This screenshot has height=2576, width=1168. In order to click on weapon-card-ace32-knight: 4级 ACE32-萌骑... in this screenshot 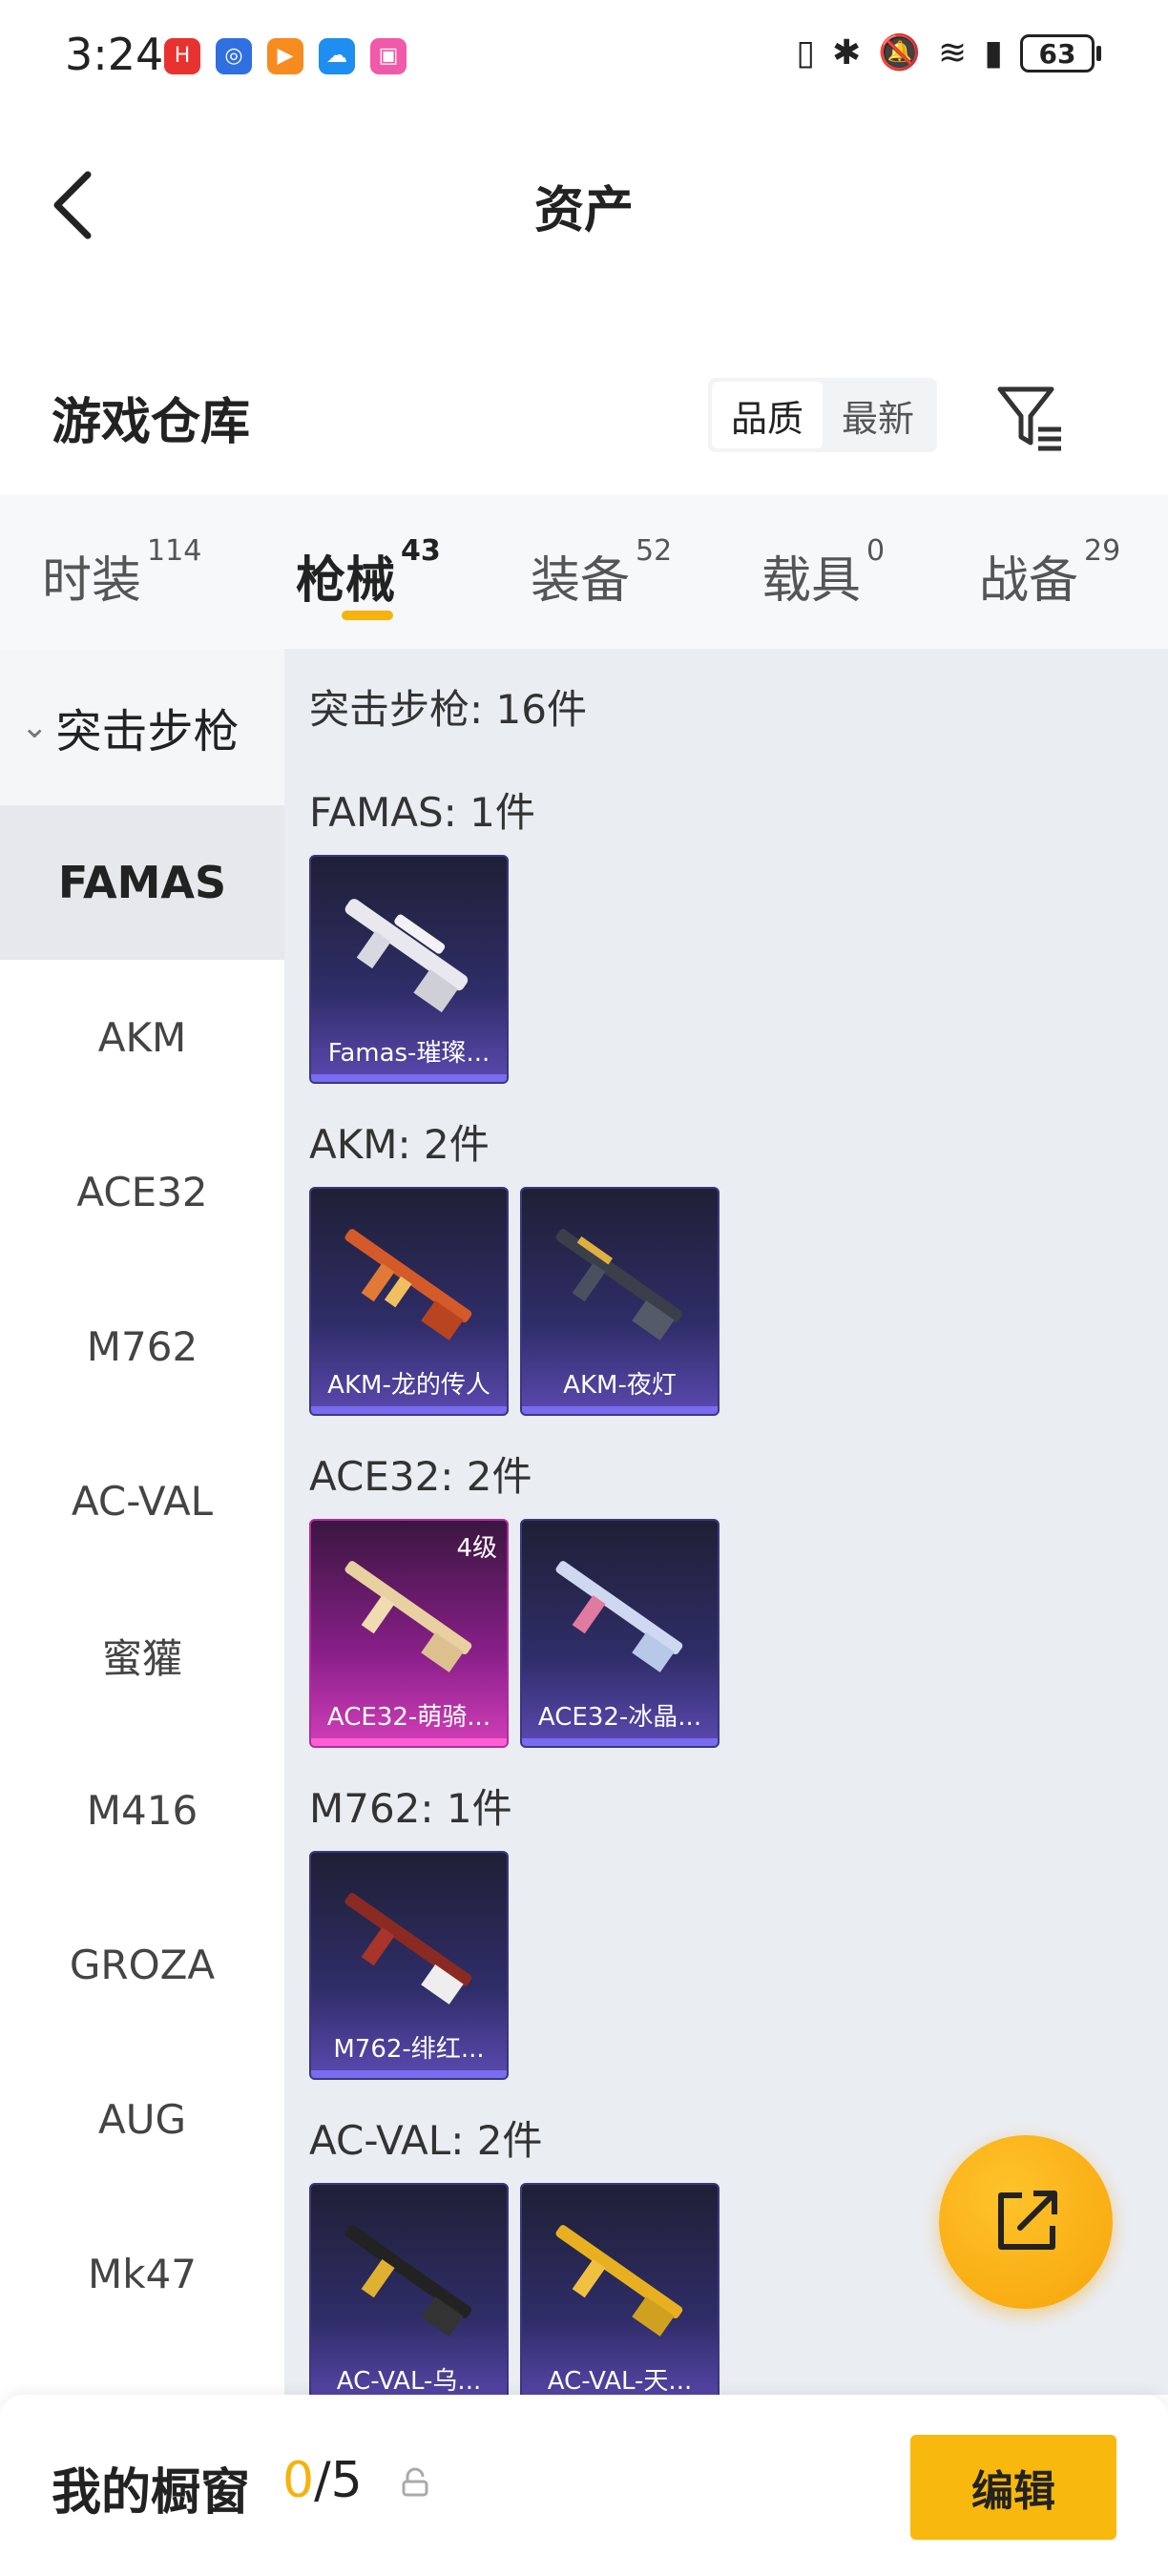, I will do `click(409, 1633)`.